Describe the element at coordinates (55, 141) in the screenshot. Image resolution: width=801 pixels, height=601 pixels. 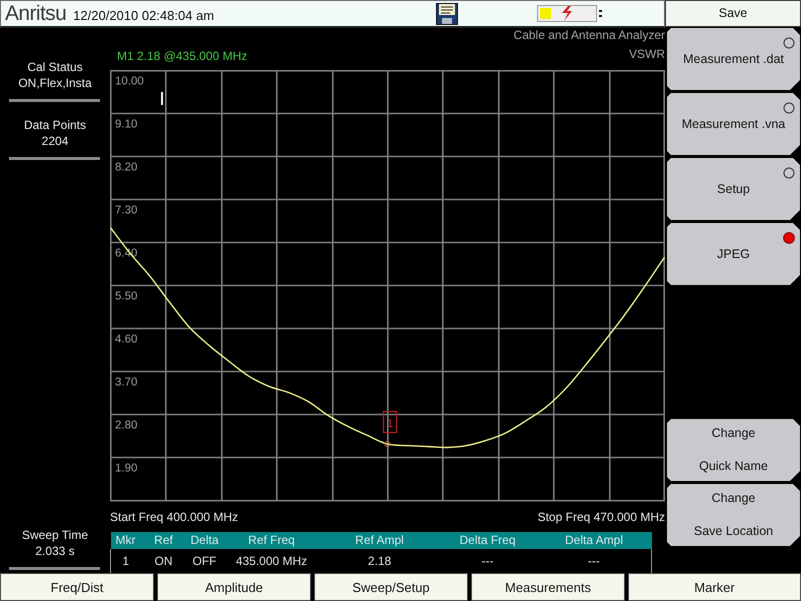
I see `info-value: 2204` at that location.